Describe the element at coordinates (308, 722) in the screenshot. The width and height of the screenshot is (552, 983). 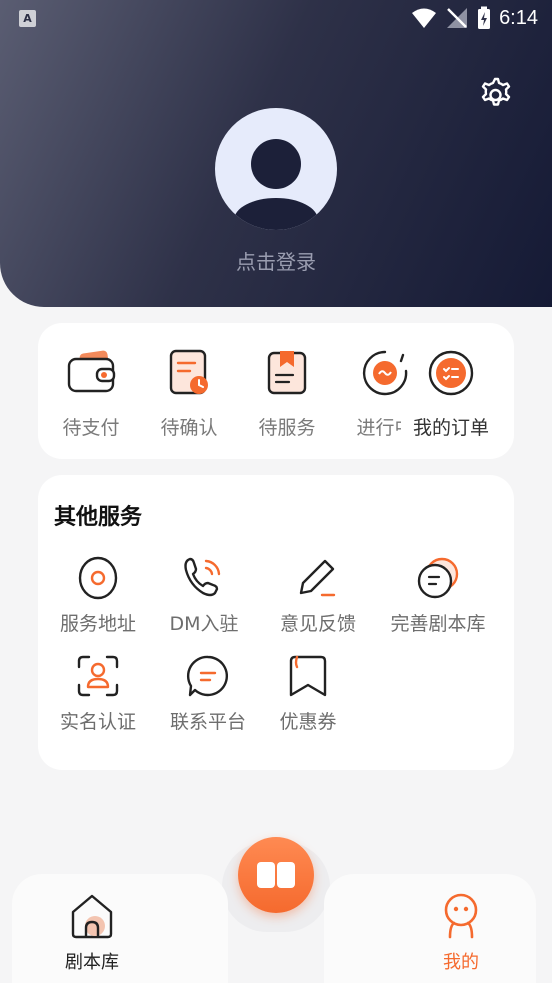
I see `service-label: 优惠券` at that location.